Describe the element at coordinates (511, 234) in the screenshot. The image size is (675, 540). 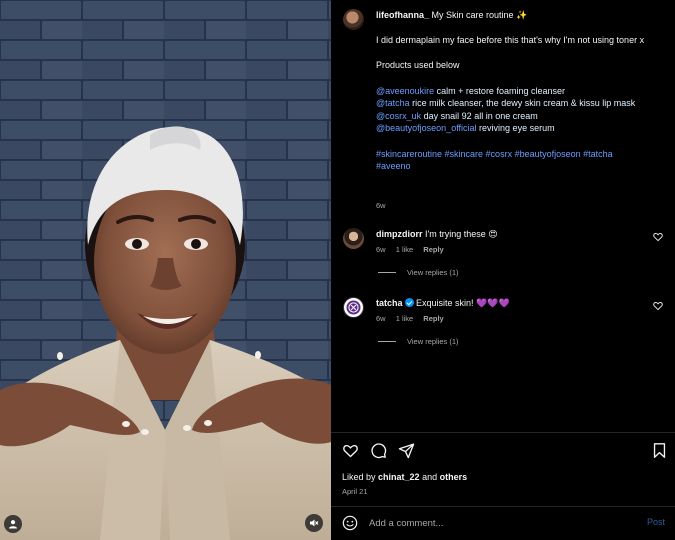
I see `comment-body: dimpzdiorr I'm trying these 😍` at that location.